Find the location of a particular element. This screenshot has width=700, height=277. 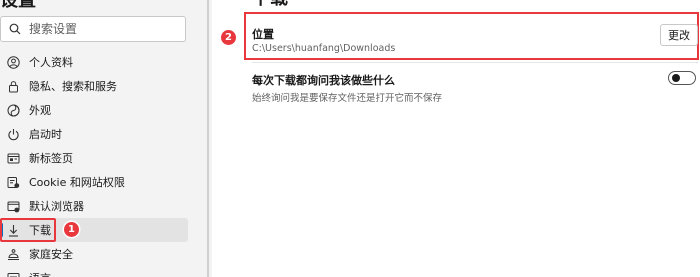

ask-each-download-title: 每次下载都询问我该做些什么 is located at coordinates (323, 80).